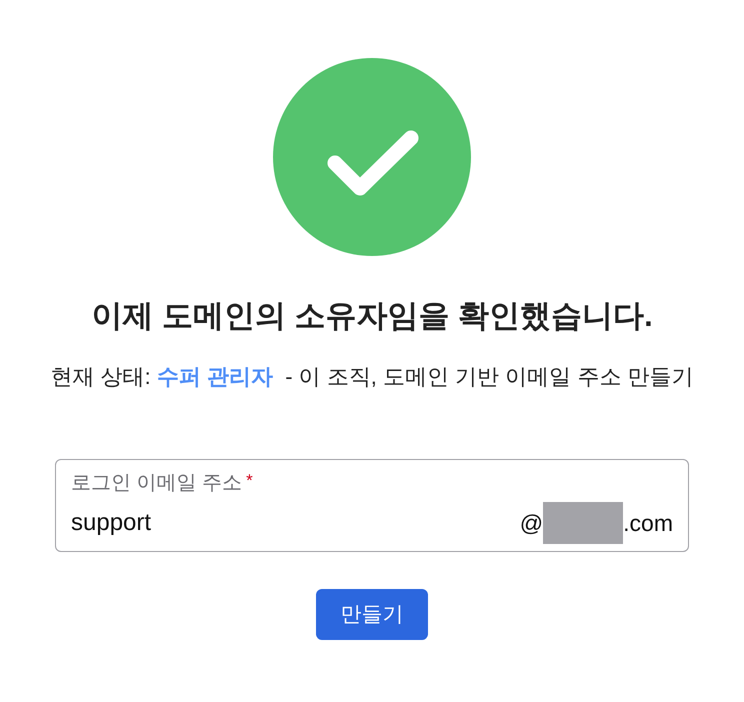 Image resolution: width=744 pixels, height=702 pixels. Describe the element at coordinates (156, 483) in the screenshot. I see `field-label: 로그인 이메일 주소` at that location.